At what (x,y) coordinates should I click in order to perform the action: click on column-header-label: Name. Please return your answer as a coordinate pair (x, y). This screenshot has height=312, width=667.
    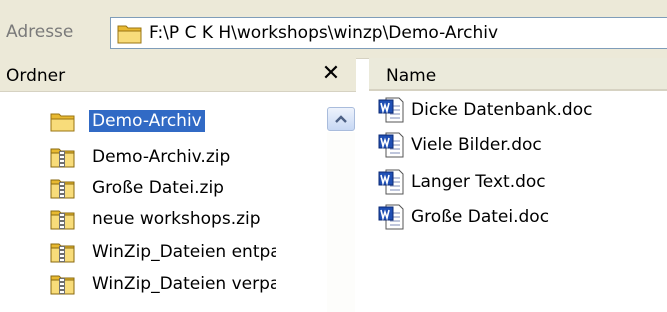
    Looking at the image, I should click on (411, 76).